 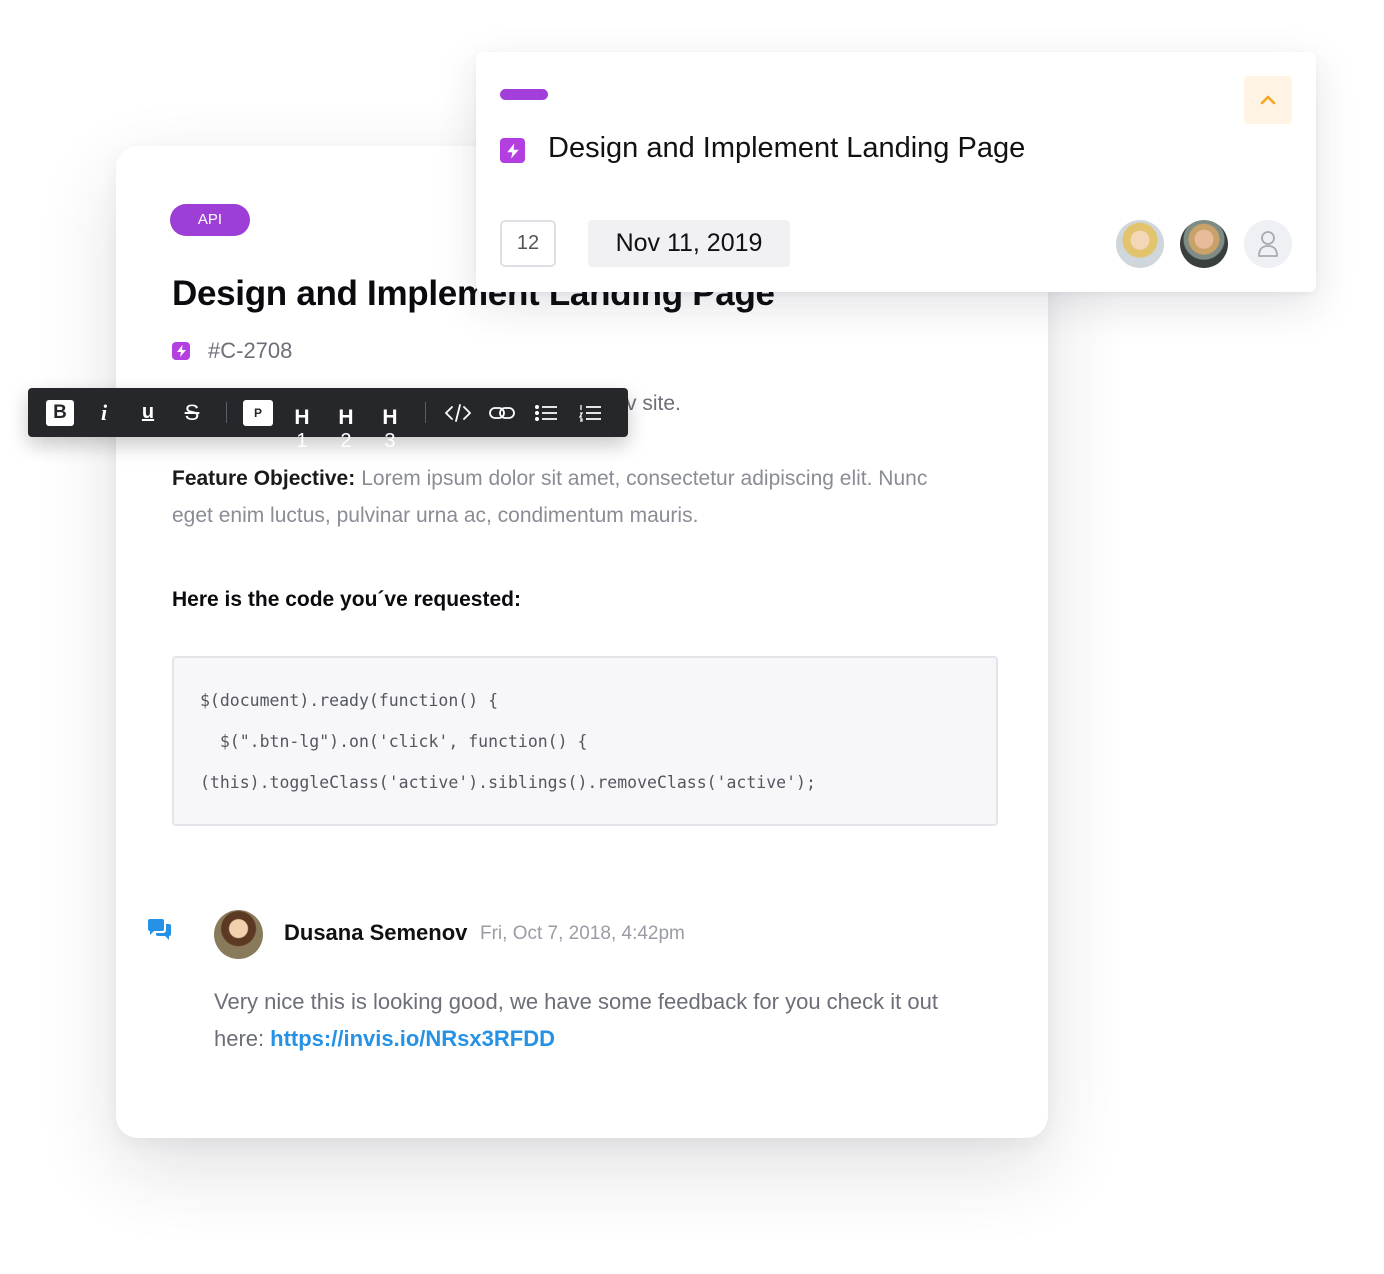 What do you see at coordinates (787, 148) in the screenshot?
I see `task-card-title: Design and Implement Landing Page` at bounding box center [787, 148].